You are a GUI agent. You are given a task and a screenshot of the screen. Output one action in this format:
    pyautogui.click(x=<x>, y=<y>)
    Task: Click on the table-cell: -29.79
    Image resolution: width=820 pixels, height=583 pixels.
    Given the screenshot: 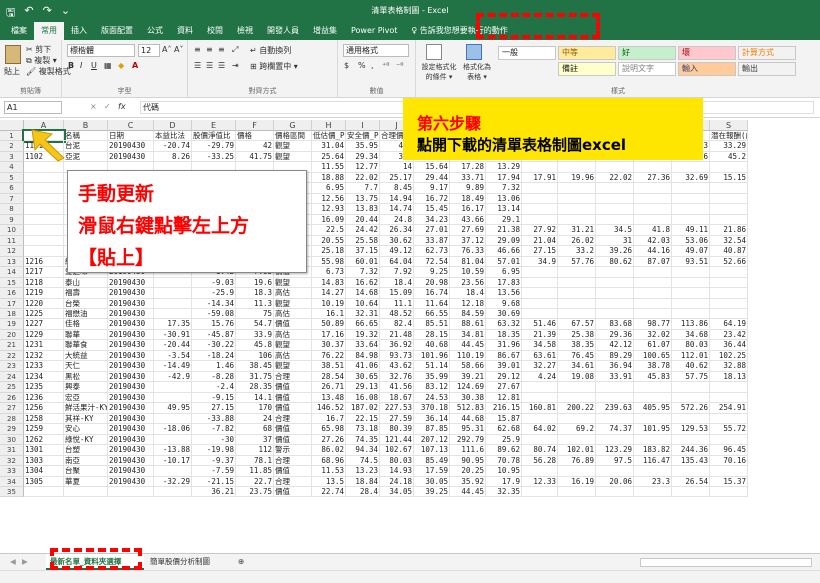 What is the action you would take?
    pyautogui.click(x=214, y=146)
    